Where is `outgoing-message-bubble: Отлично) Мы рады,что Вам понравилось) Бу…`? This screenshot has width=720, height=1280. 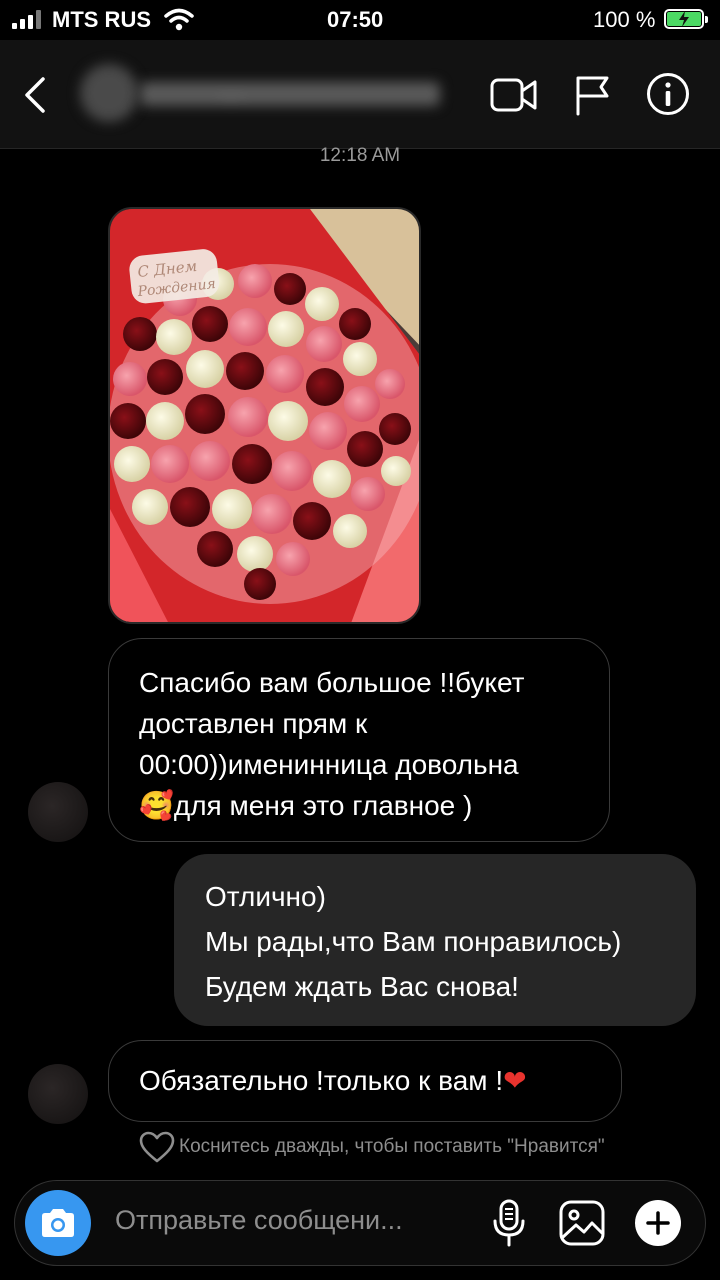
outgoing-message-bubble: Отлично) Мы рады,что Вам понравилось) Бу… is located at coordinates (435, 940).